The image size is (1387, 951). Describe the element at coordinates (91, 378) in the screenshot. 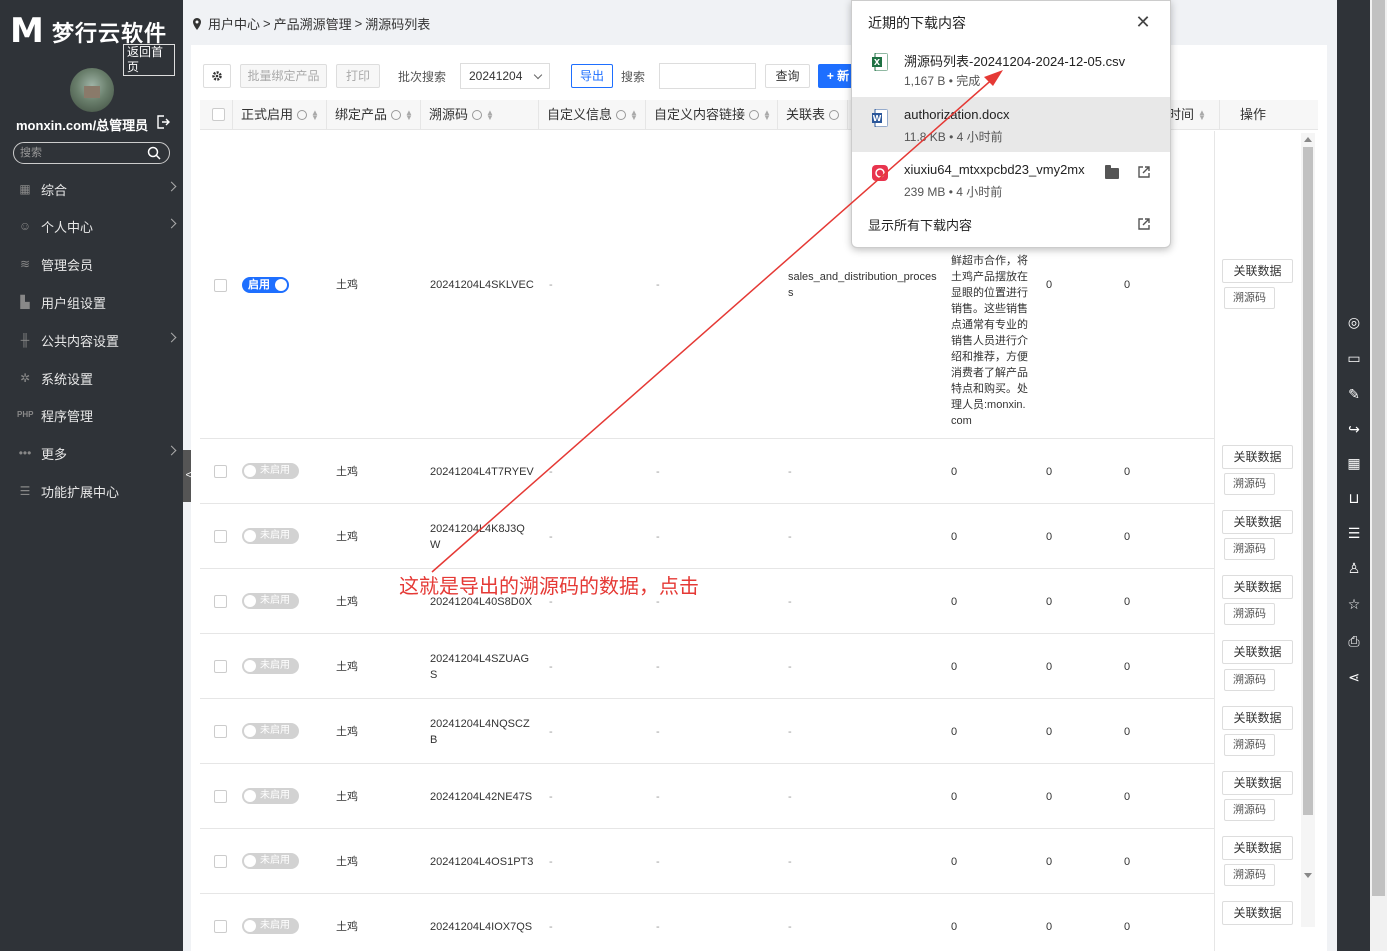

I see `sidebar-item-system: ✲ 系统设置` at that location.